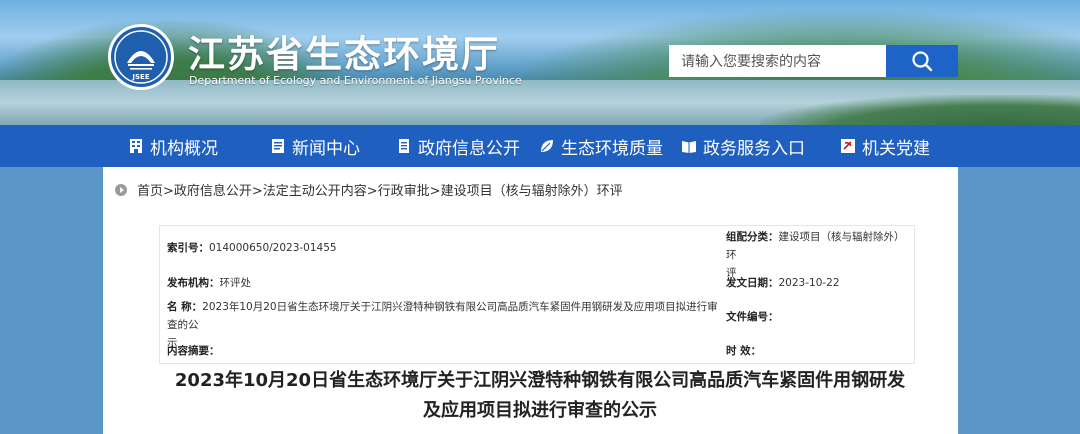  I want to click on main-nav: 机构概况 新闻中心 政府信息公开 生态环境质量 政务服务入口 机关党建, so click(540, 146).